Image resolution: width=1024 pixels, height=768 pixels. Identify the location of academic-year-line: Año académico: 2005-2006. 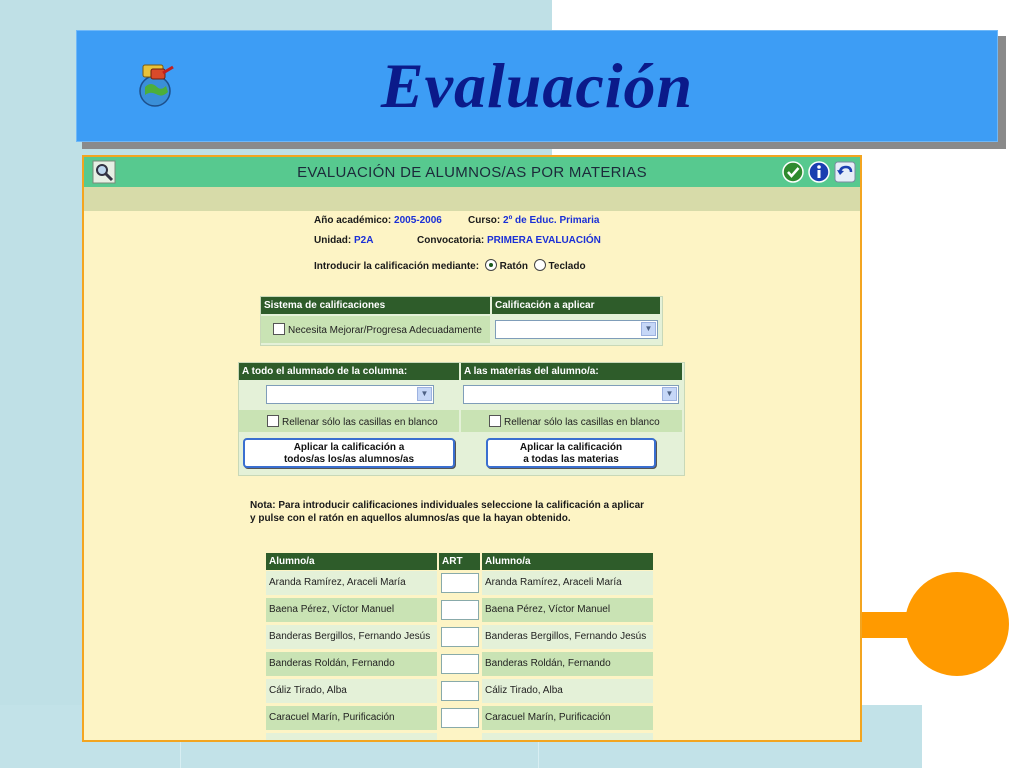
(378, 220).